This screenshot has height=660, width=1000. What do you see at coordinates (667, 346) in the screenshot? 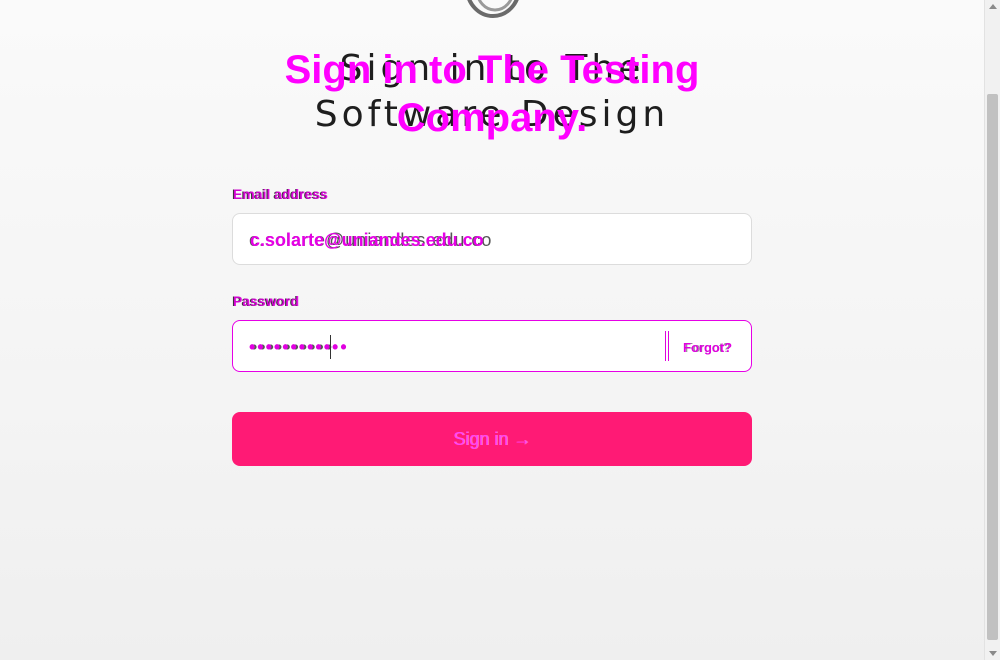
I see `forgot-divider` at bounding box center [667, 346].